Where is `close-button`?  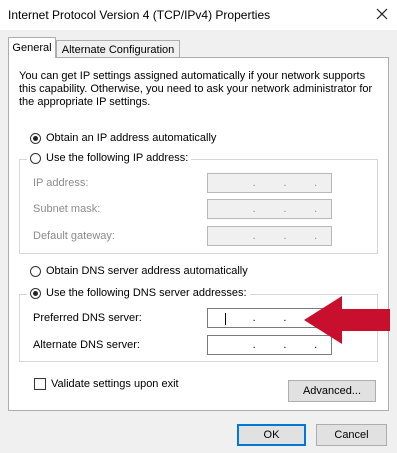 close-button is located at coordinates (382, 14).